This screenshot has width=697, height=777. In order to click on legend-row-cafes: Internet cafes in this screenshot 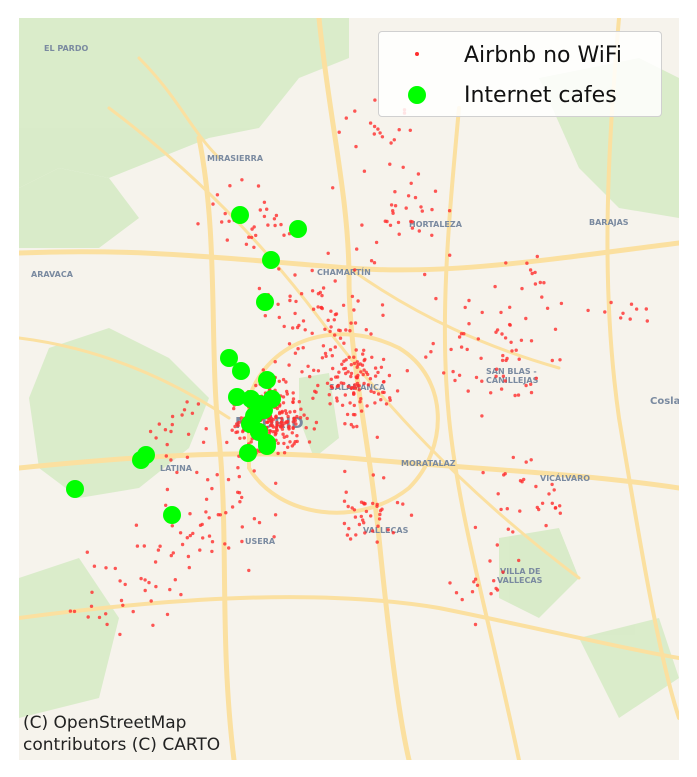, I will do `click(520, 95)`.